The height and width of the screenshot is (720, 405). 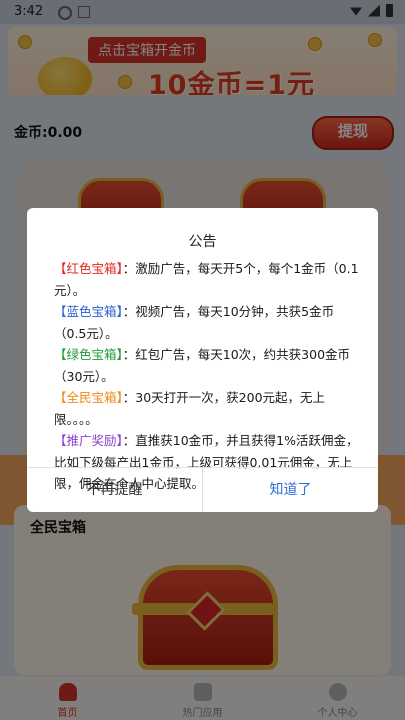 I want to click on dont-remind-button: 不再提醒, so click(x=115, y=490).